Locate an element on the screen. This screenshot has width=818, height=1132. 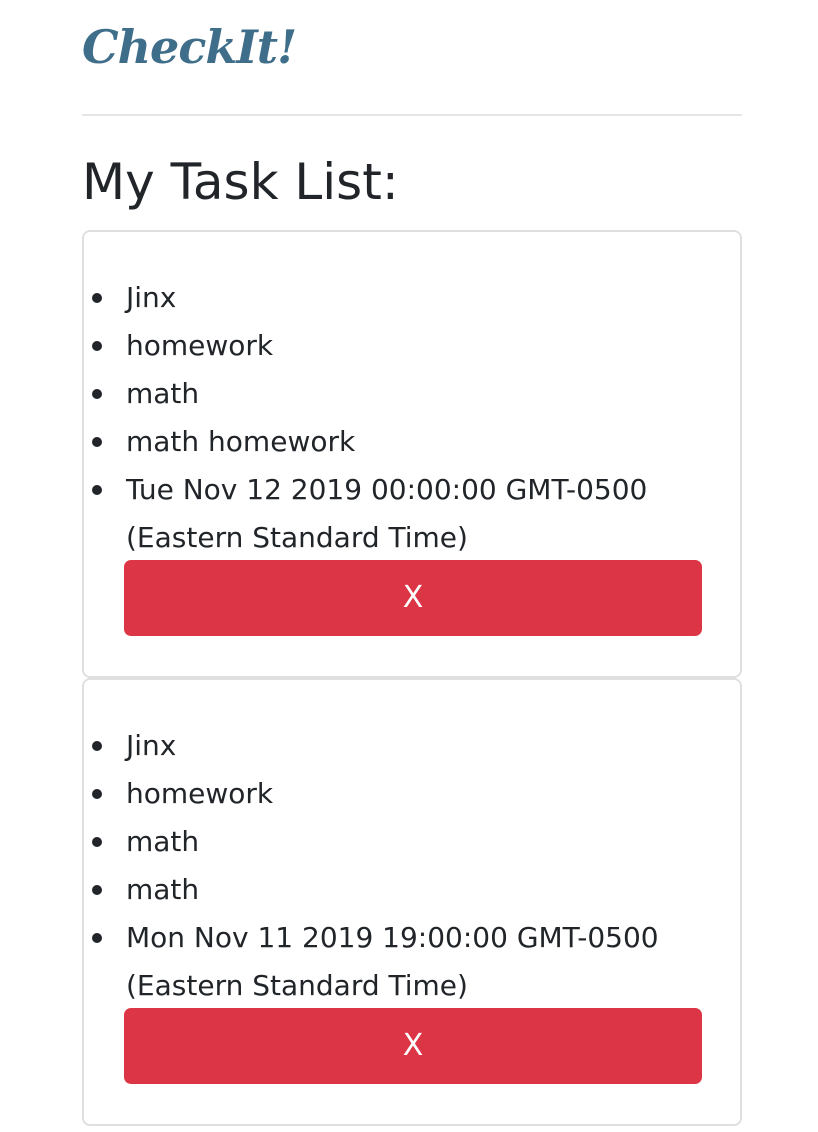
task-description: math homework is located at coordinates (241, 441).